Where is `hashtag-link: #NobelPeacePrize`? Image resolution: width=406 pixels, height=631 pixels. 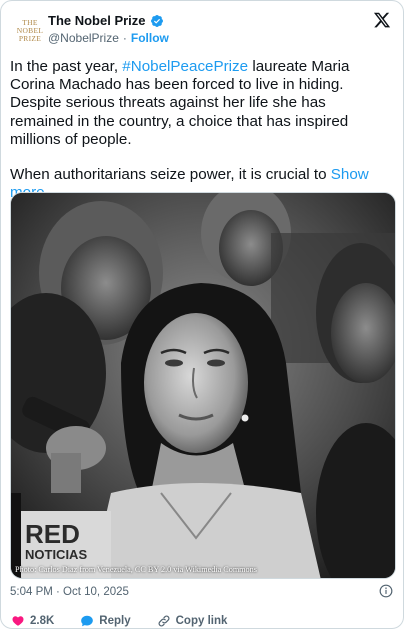
hashtag-link: #NobelPeacePrize is located at coordinates (185, 66).